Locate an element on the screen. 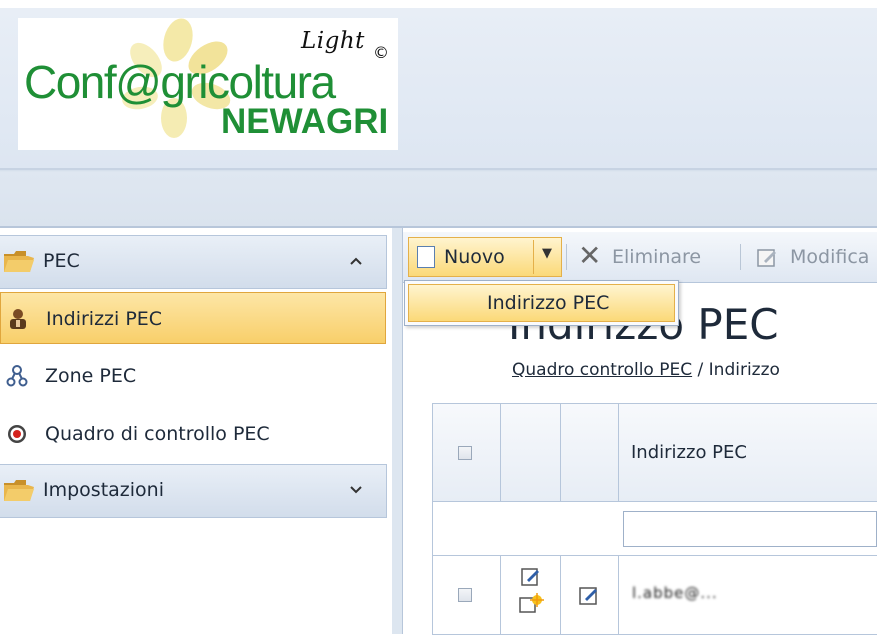  logo-subtitle-text: NEWAGRI is located at coordinates (305, 121).